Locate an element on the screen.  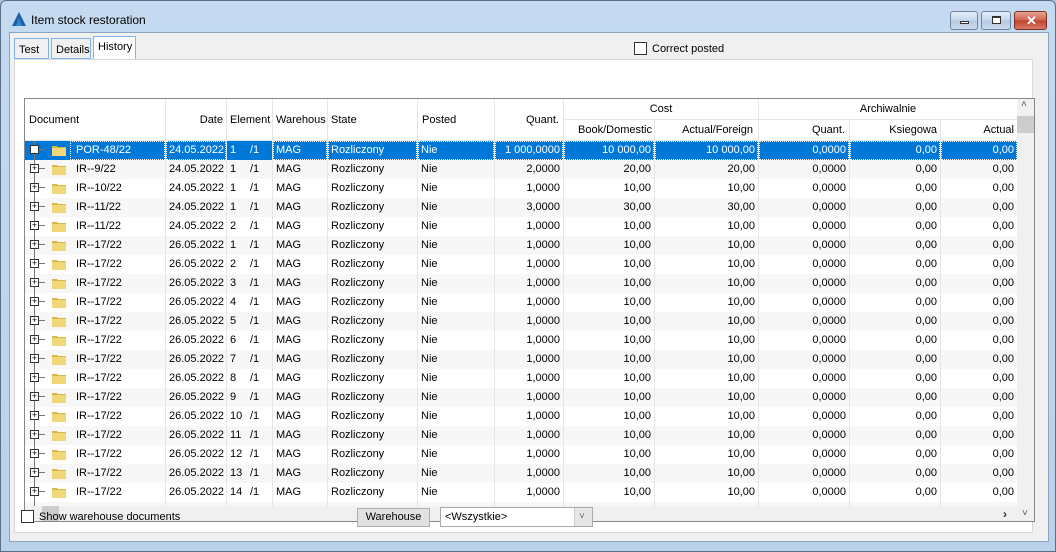
scroll-up-icon: ˄ is located at coordinates (1024, 104).